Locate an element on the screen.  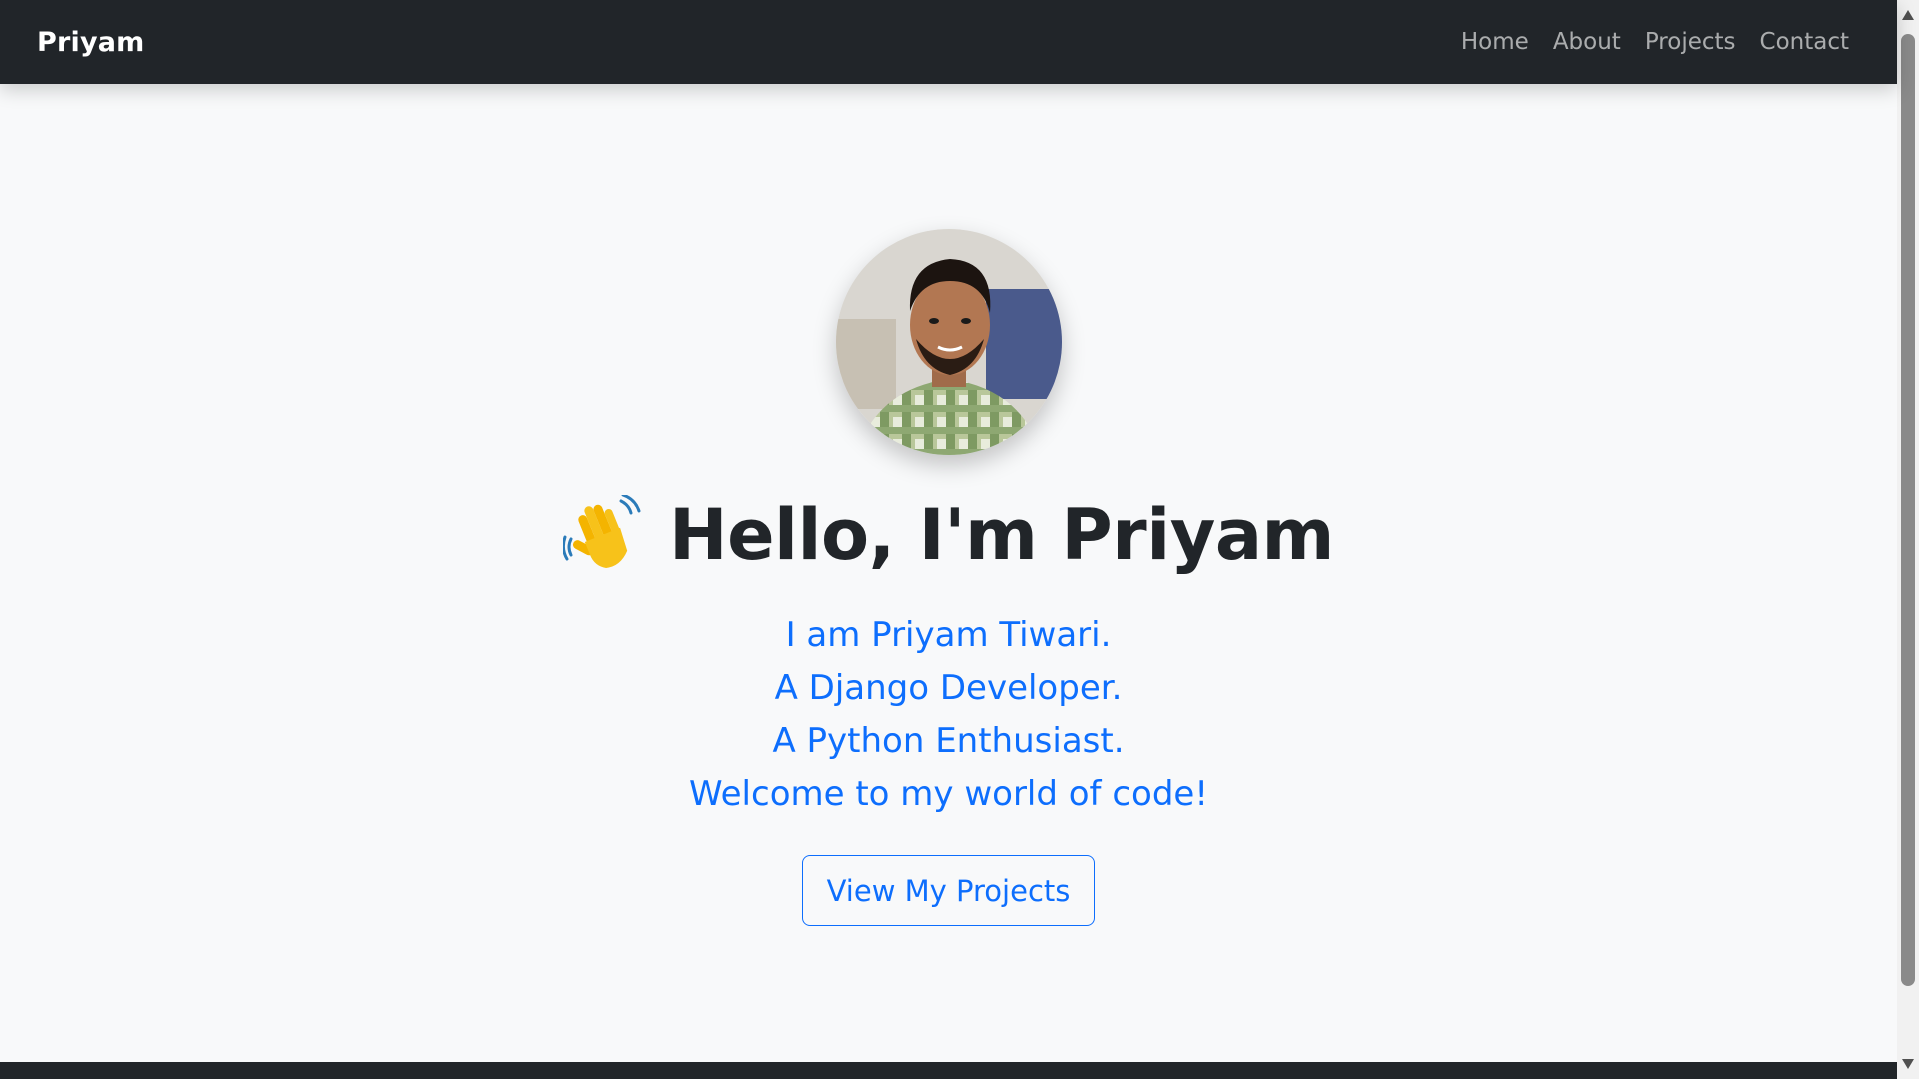
nav-link-projects: Projects is located at coordinates (1690, 42).